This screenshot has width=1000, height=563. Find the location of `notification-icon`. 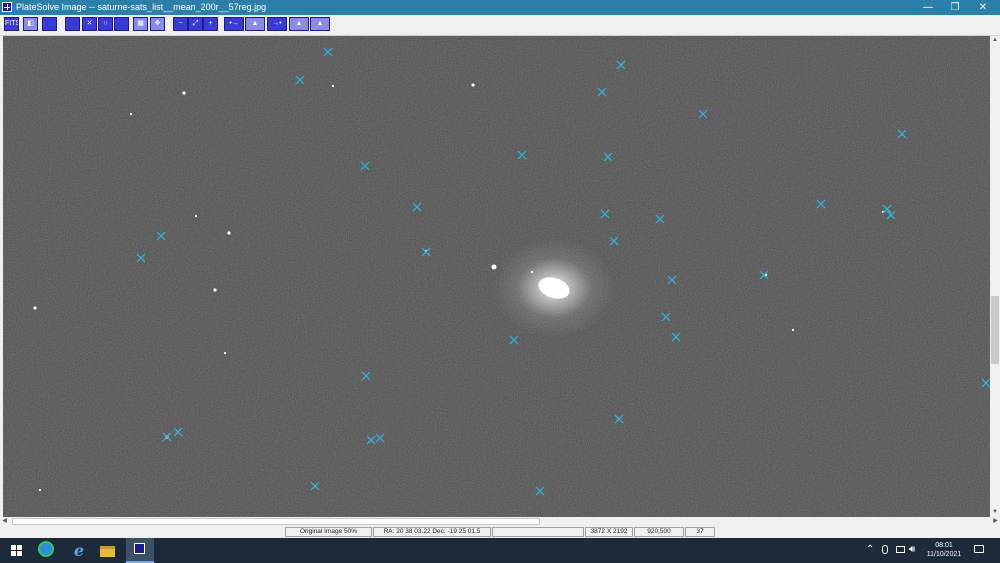

notification-icon is located at coordinates (979, 549).